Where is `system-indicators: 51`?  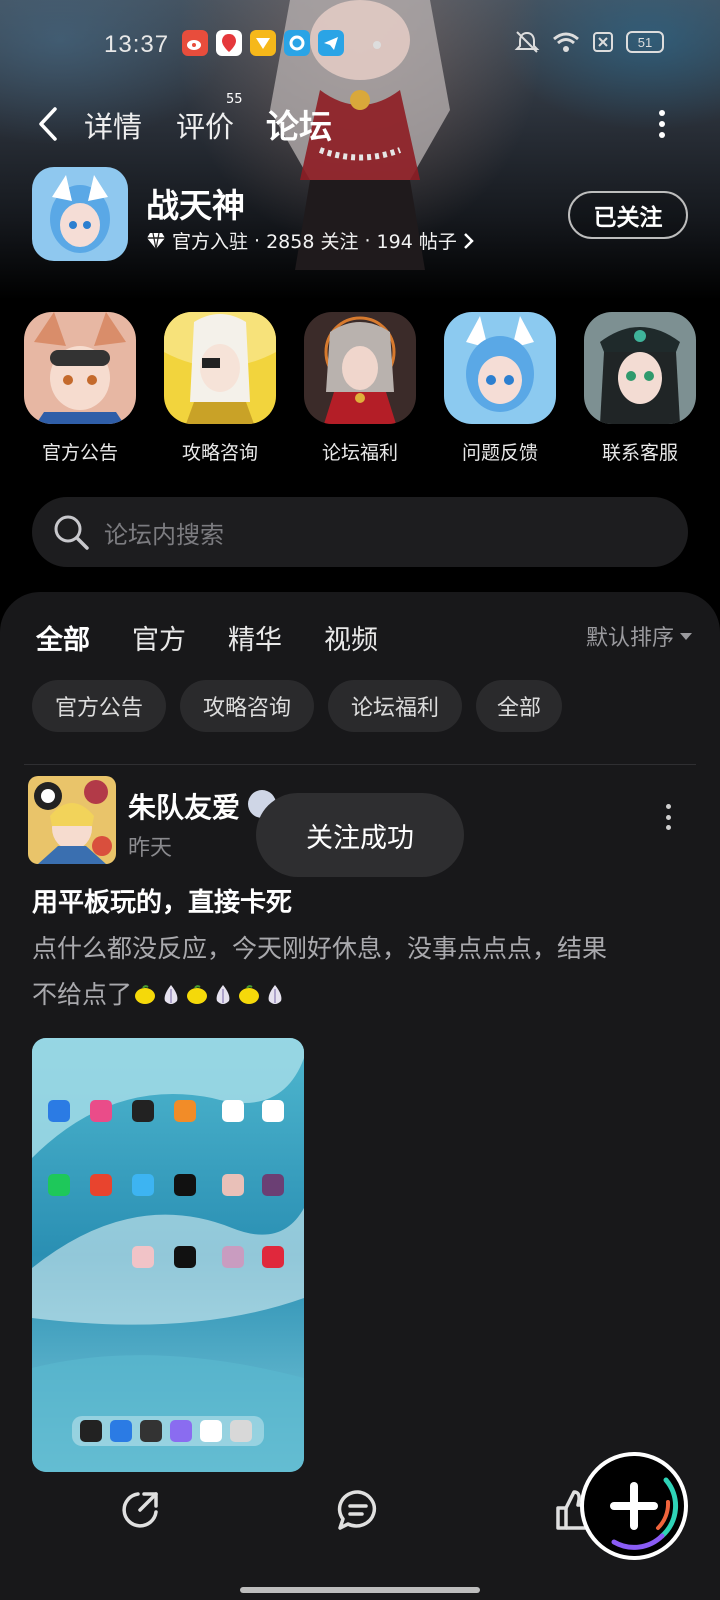
system-indicators: 51 is located at coordinates (589, 42).